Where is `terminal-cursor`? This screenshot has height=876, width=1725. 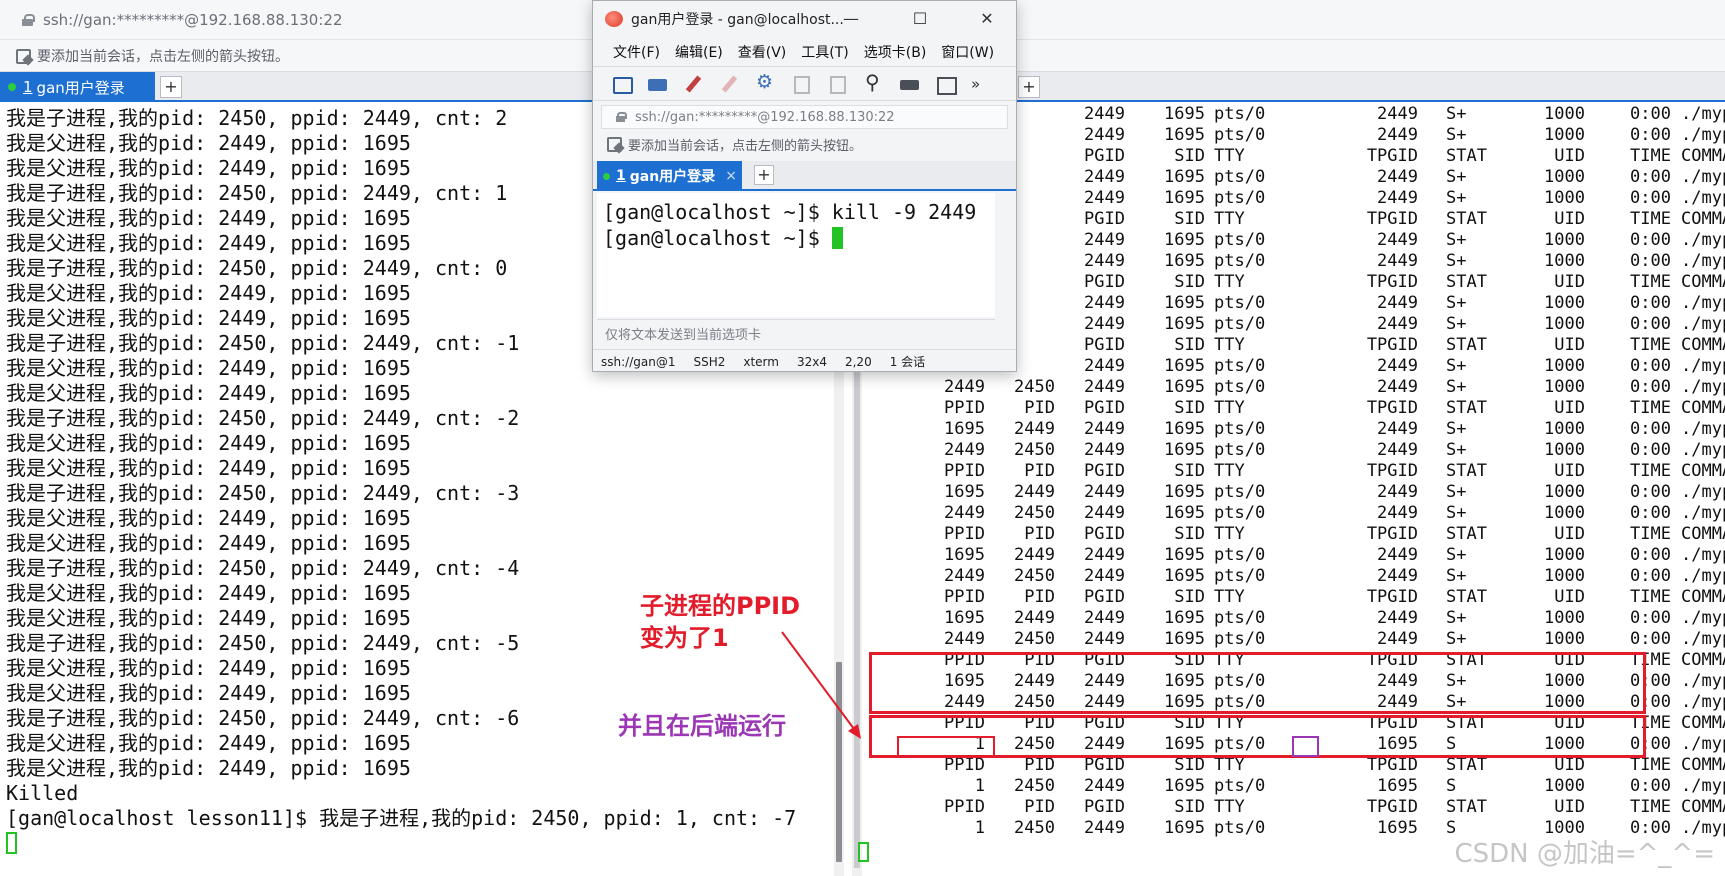
terminal-cursor is located at coordinates (837, 238).